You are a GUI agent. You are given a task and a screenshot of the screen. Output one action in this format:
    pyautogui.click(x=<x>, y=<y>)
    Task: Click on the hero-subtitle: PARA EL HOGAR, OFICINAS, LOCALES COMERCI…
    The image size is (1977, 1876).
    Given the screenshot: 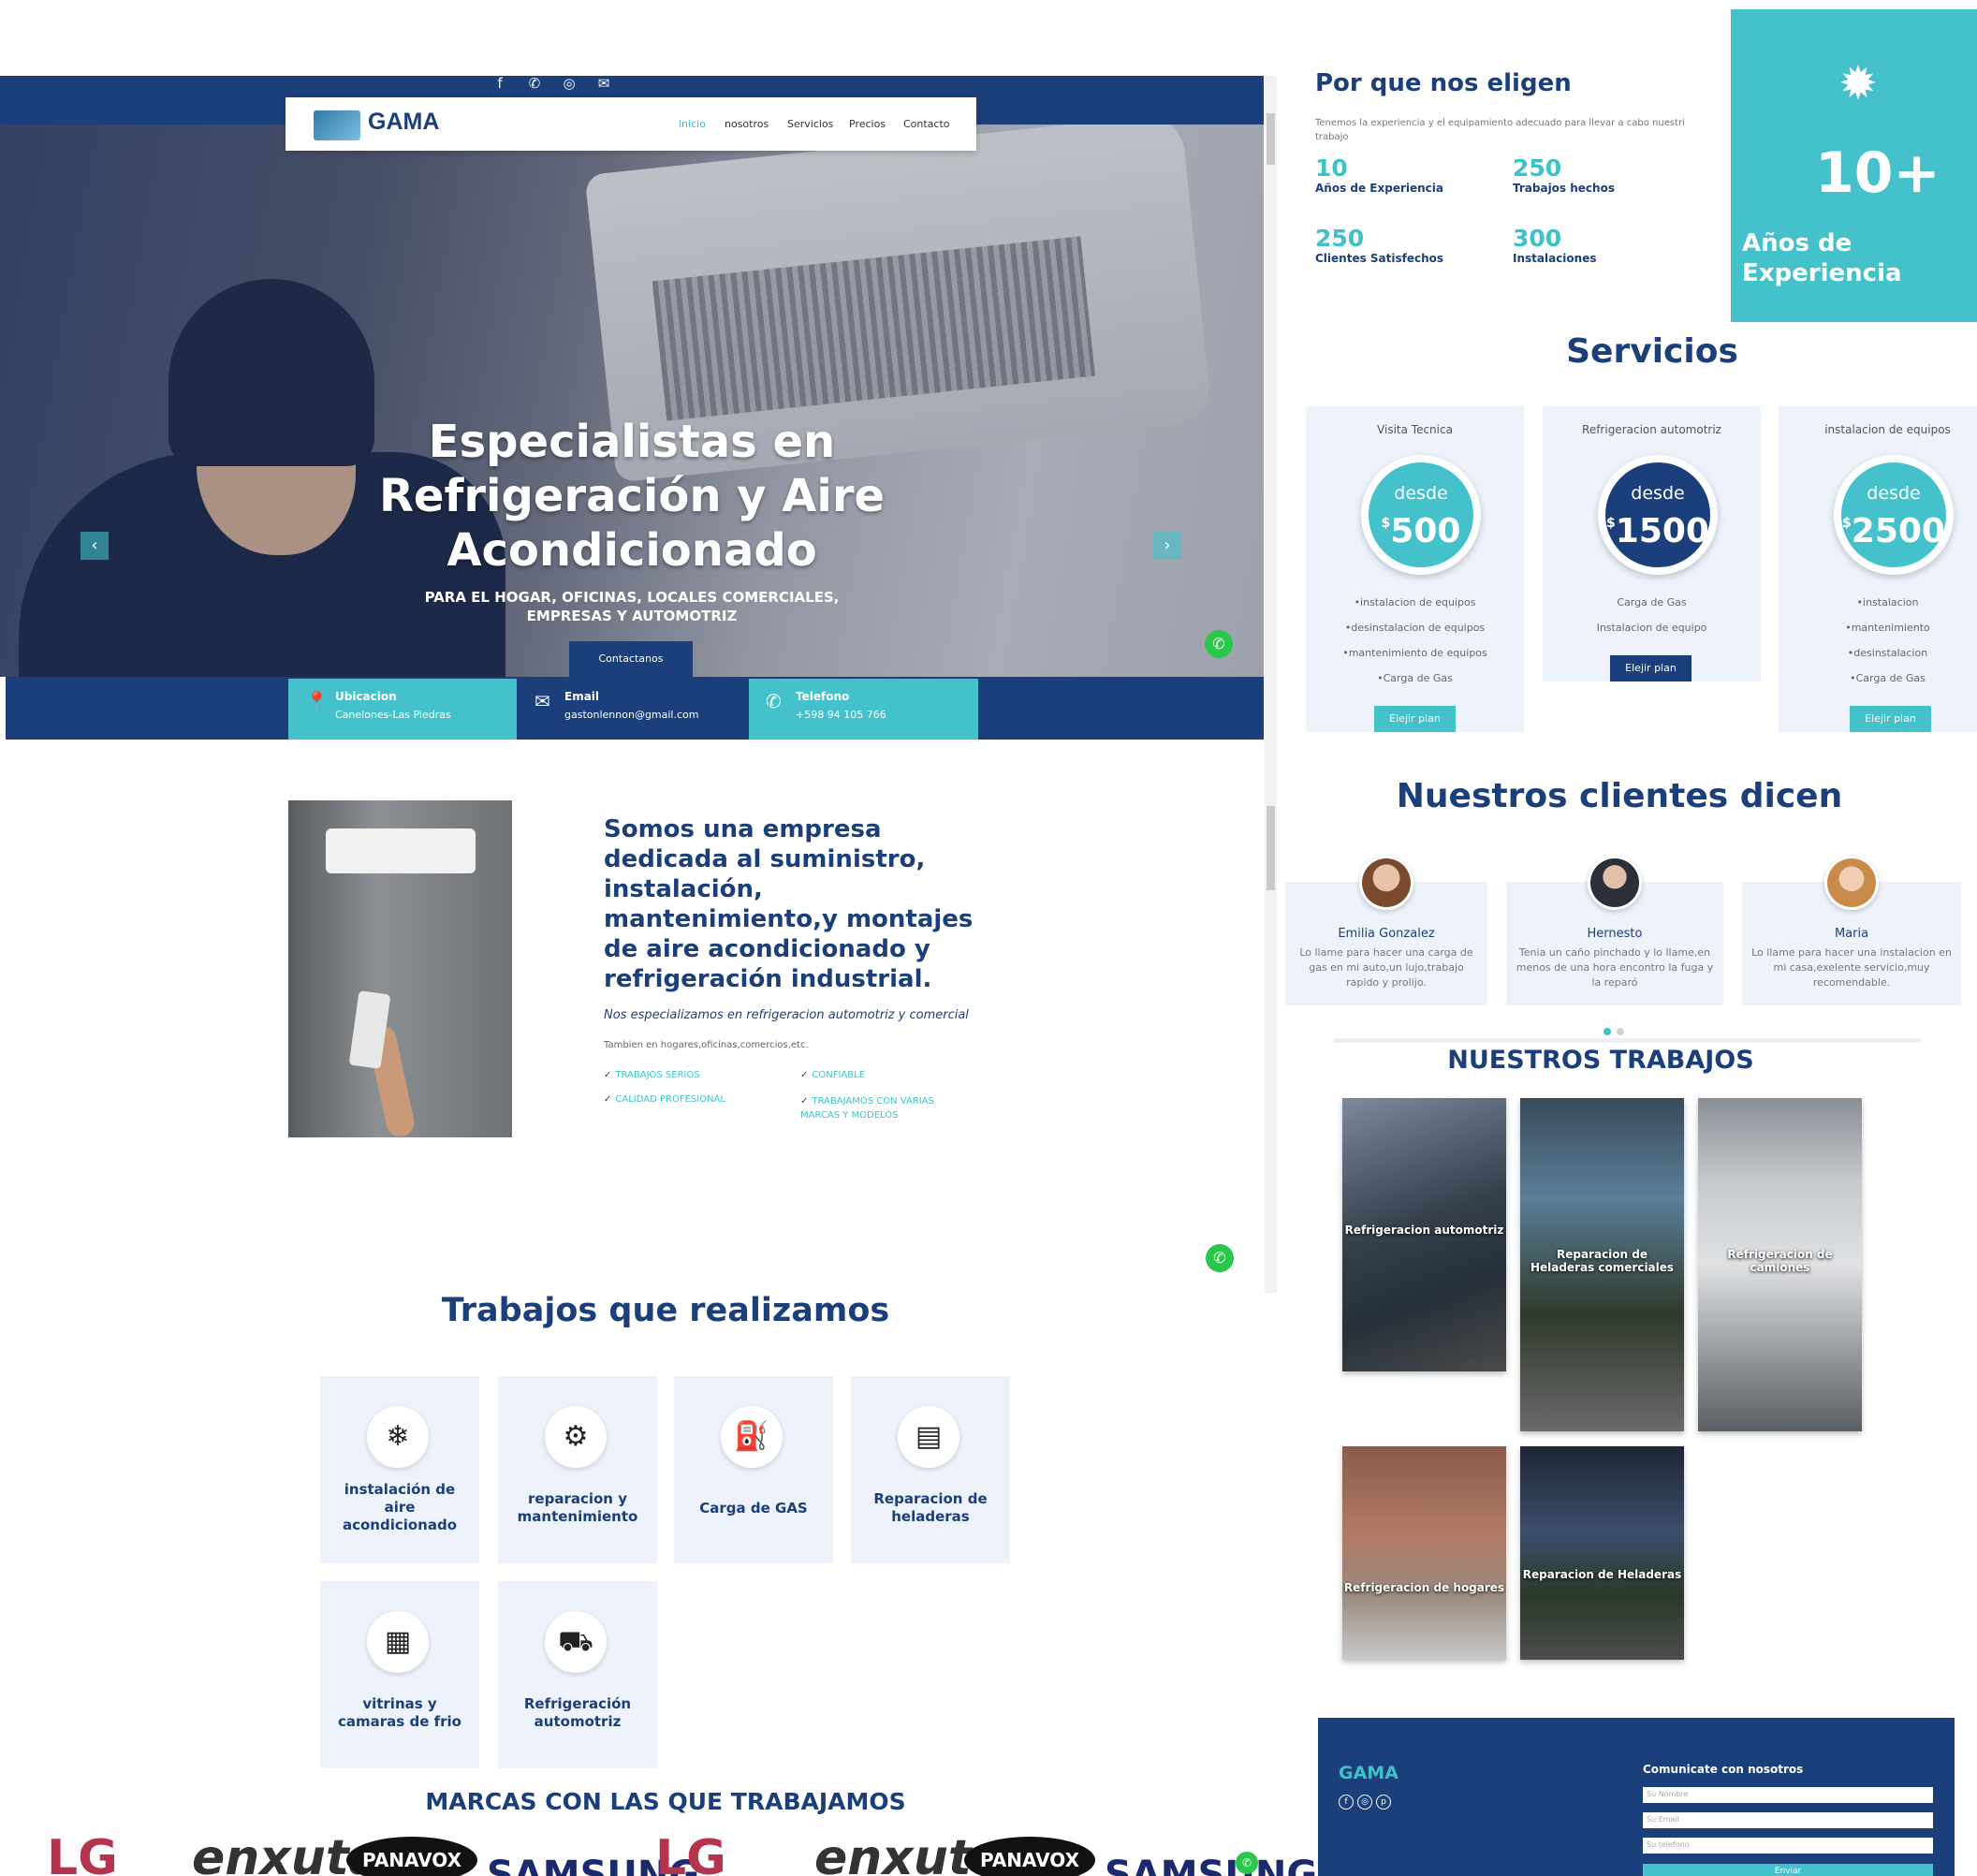 What is the action you would take?
    pyautogui.click(x=632, y=606)
    